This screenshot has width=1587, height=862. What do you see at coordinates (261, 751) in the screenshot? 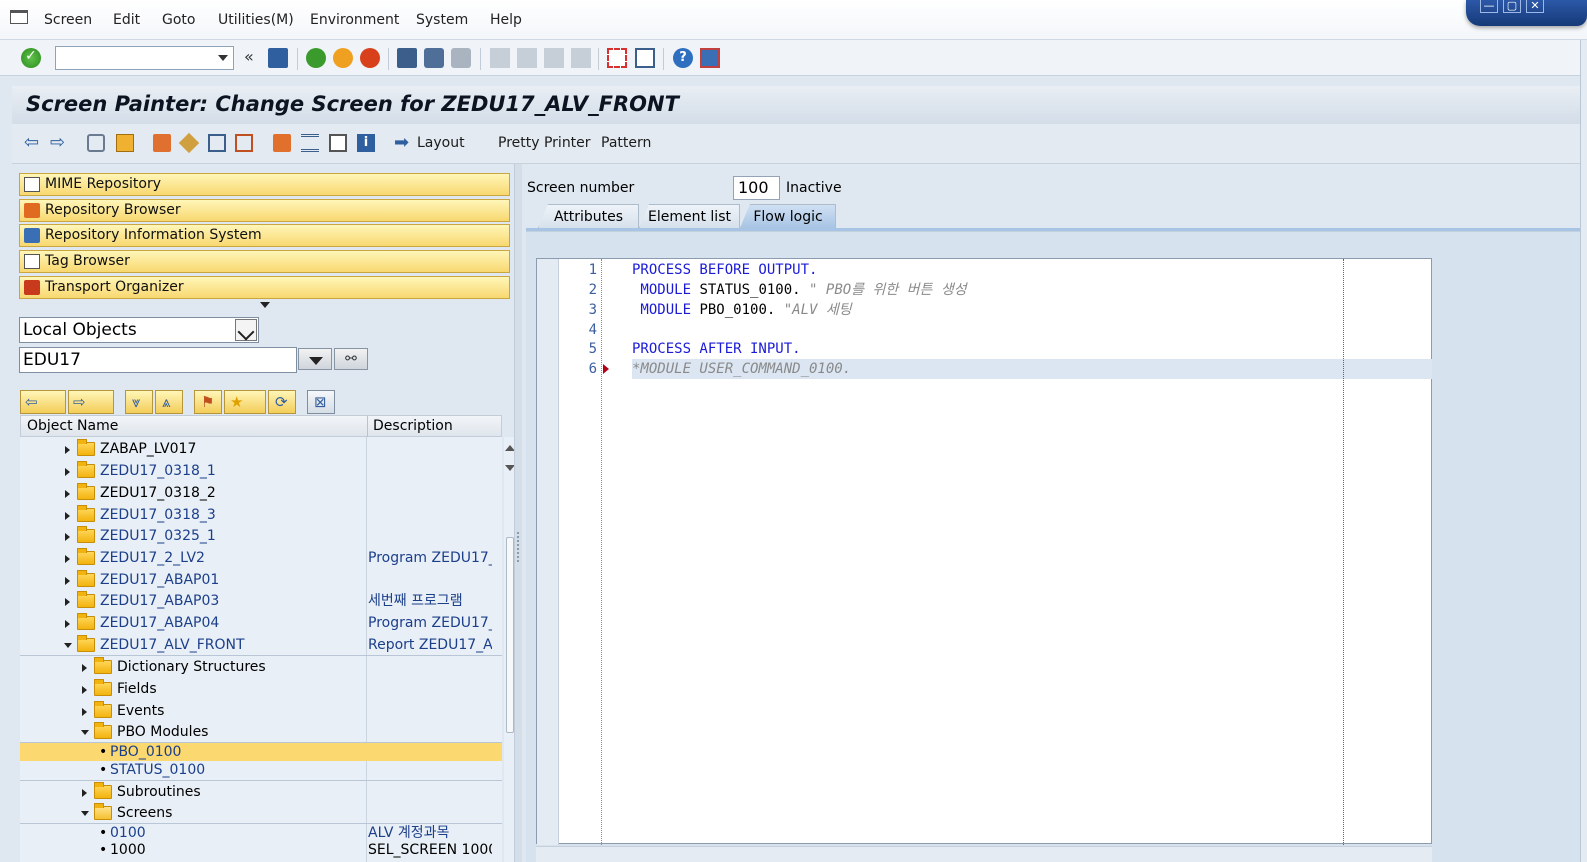
I see `tree-node-selected: • PBO_0100` at bounding box center [261, 751].